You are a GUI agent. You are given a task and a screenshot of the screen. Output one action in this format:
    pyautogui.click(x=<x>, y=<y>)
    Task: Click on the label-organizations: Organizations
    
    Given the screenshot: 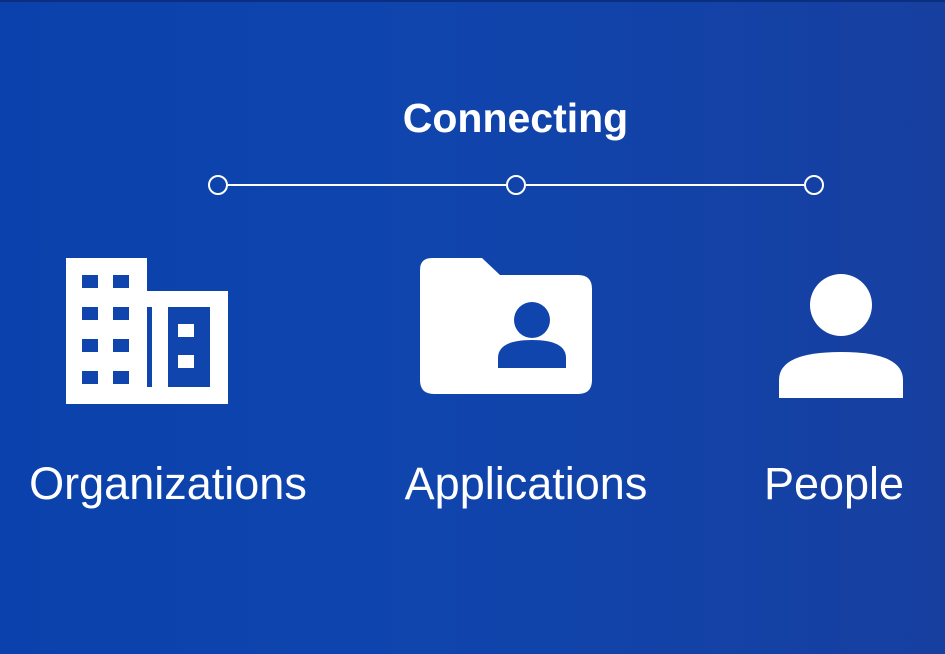 What is the action you would take?
    pyautogui.click(x=168, y=483)
    